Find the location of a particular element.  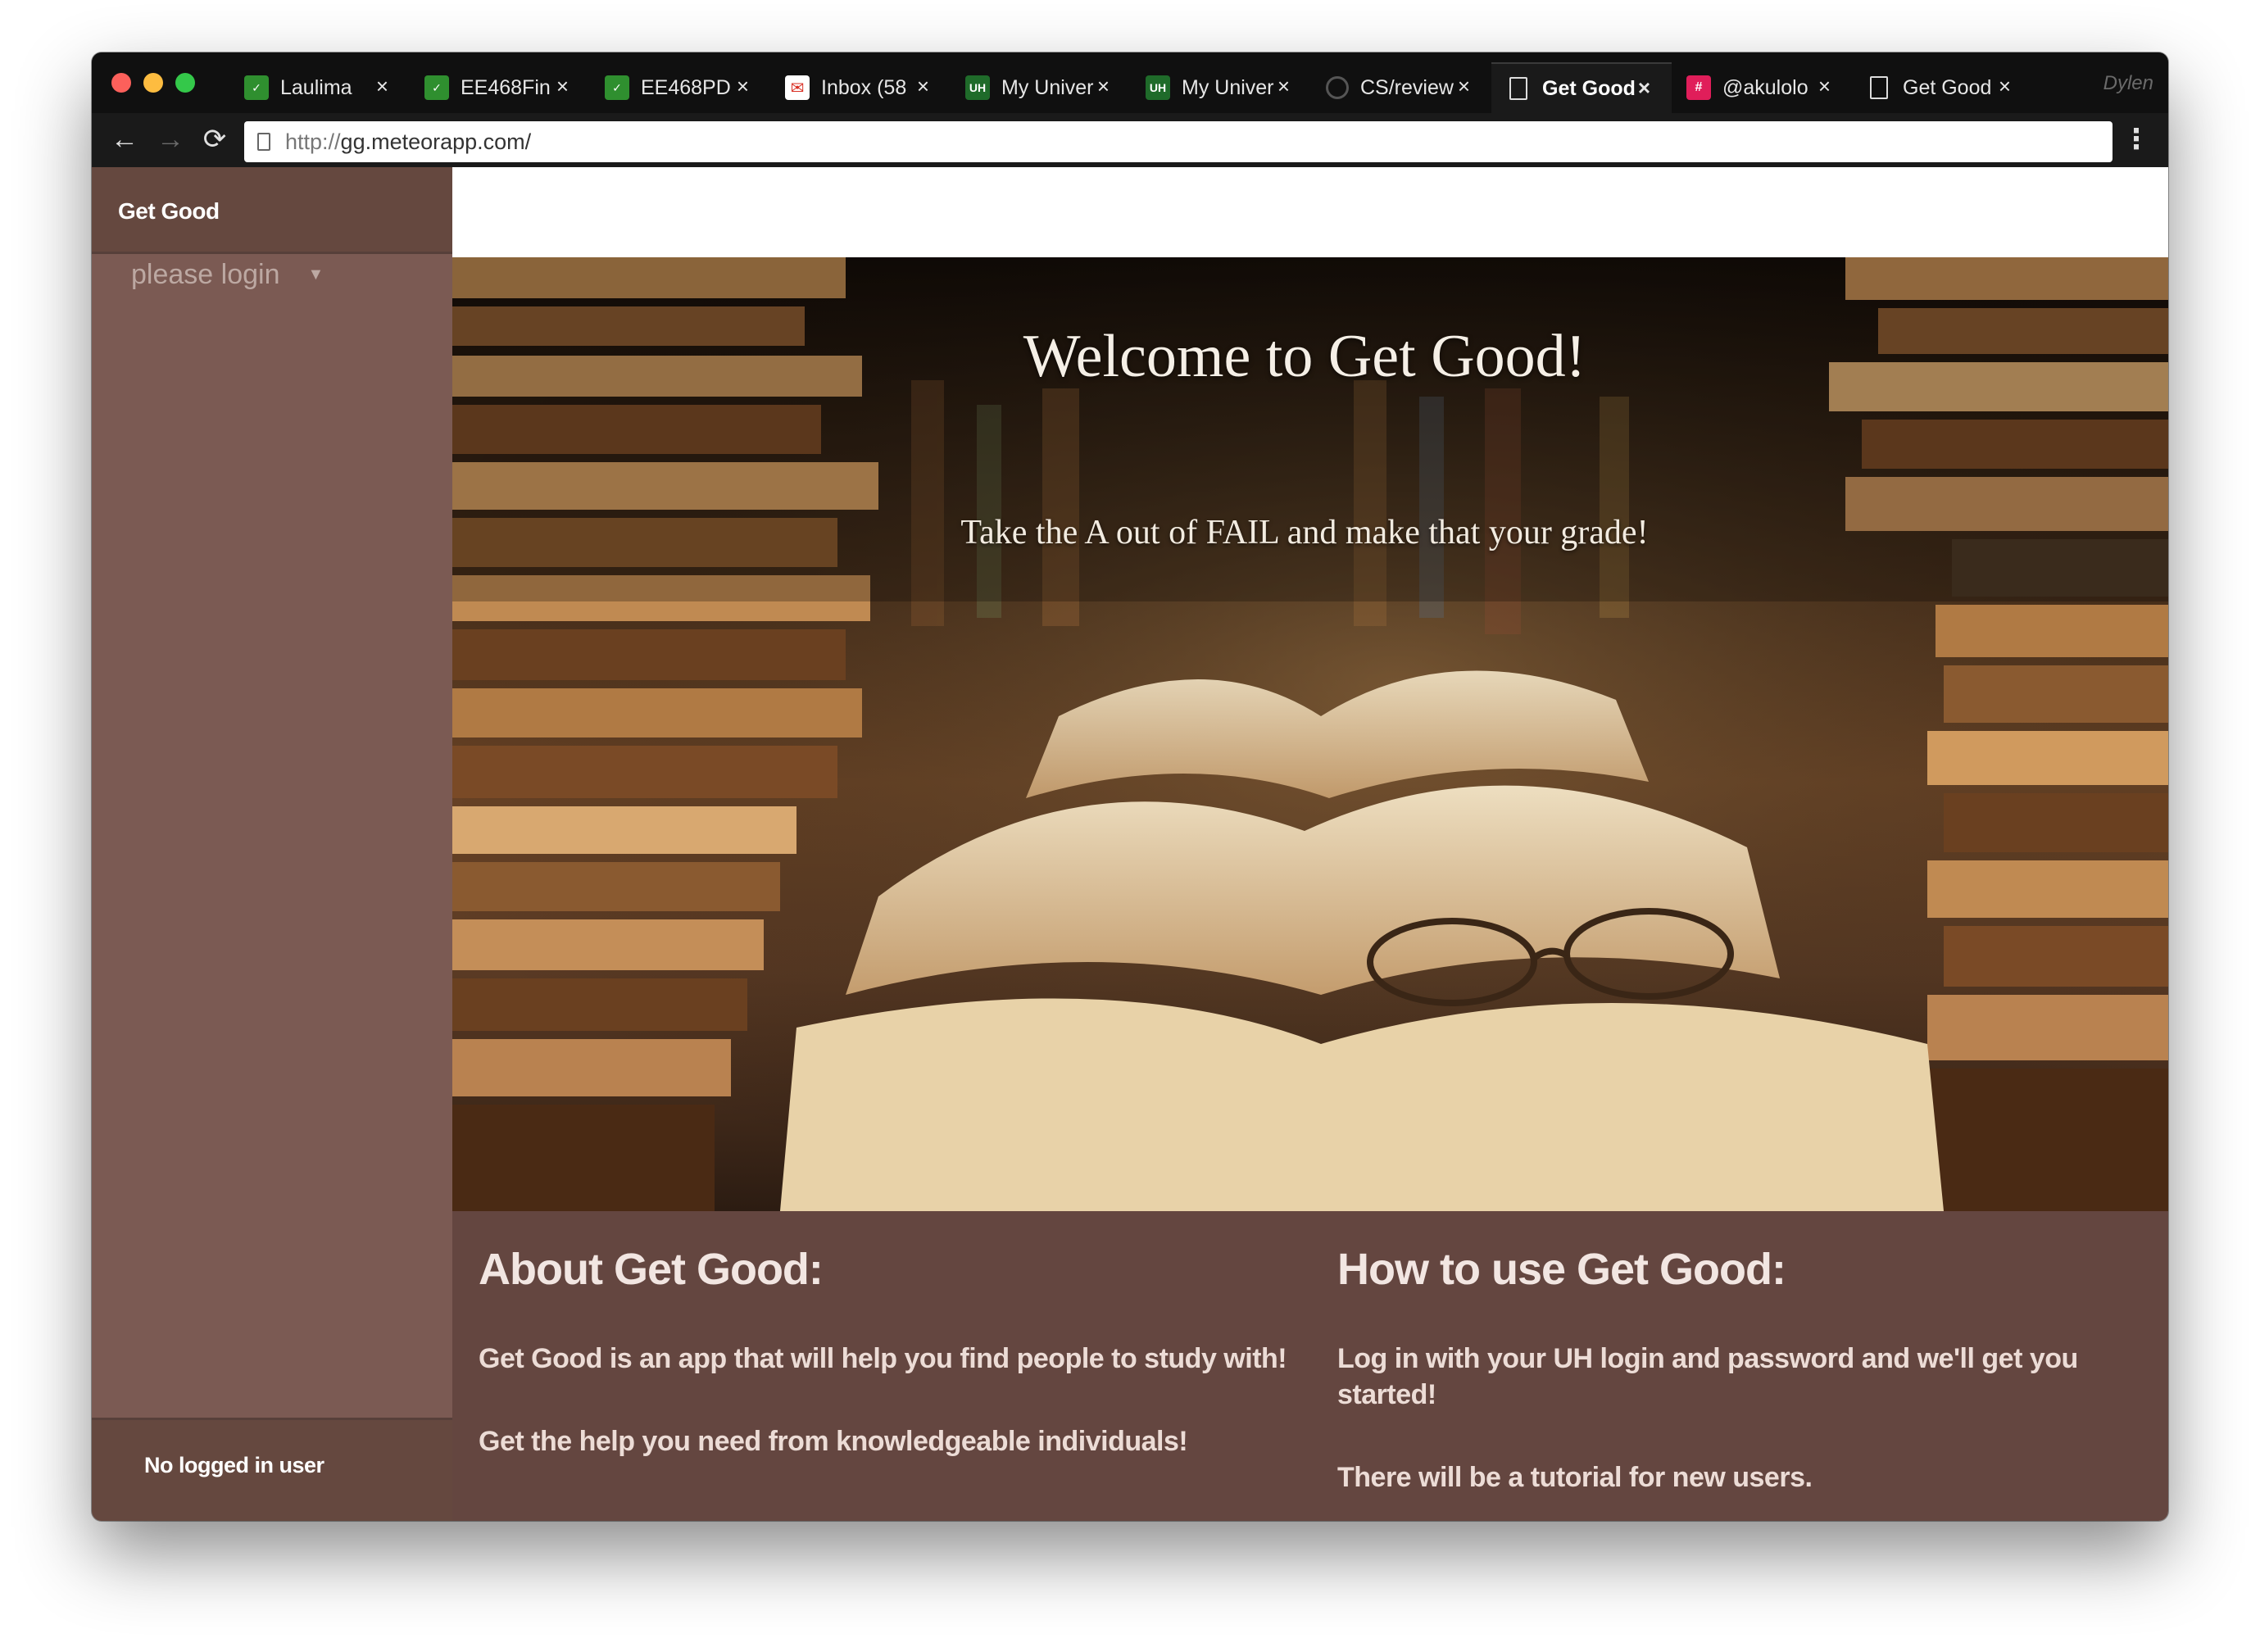

browser-tab: ✓ Laulima × is located at coordinates (319, 87).